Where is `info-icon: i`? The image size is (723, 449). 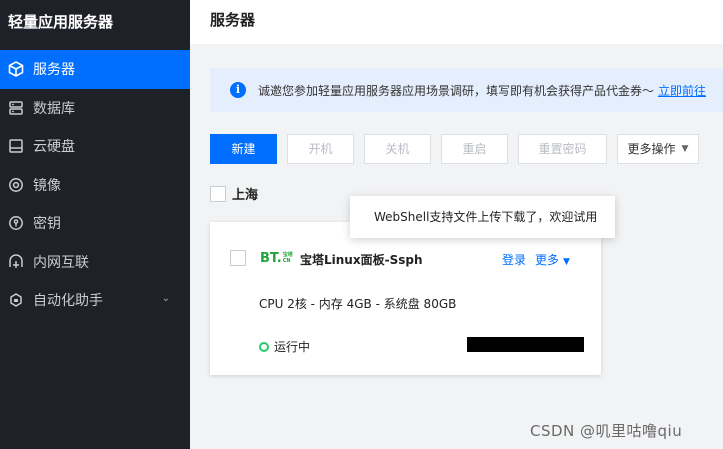
info-icon: i is located at coordinates (238, 90).